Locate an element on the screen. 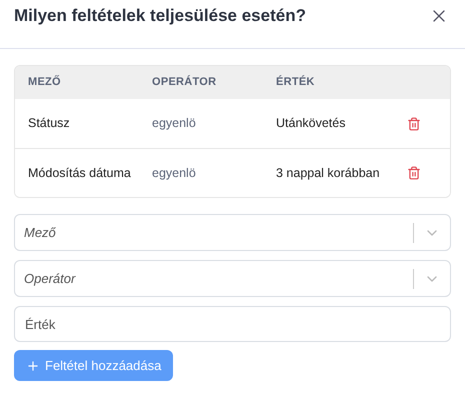 This screenshot has width=465, height=401. select-placeholder: Operátor is located at coordinates (50, 279).